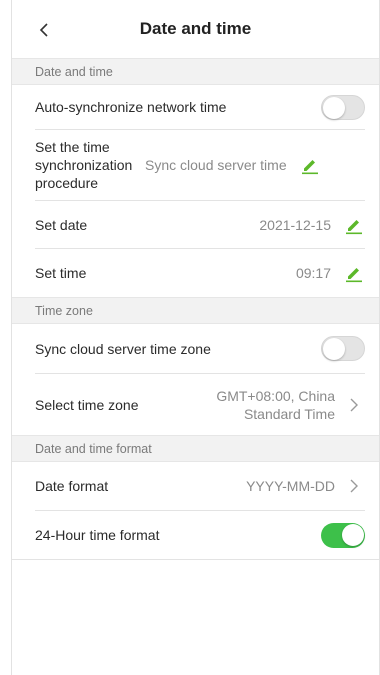 Image resolution: width=380 pixels, height=675 pixels. What do you see at coordinates (84, 165) in the screenshot?
I see `sync-procedure-label: Set the time synchronization procedure` at bounding box center [84, 165].